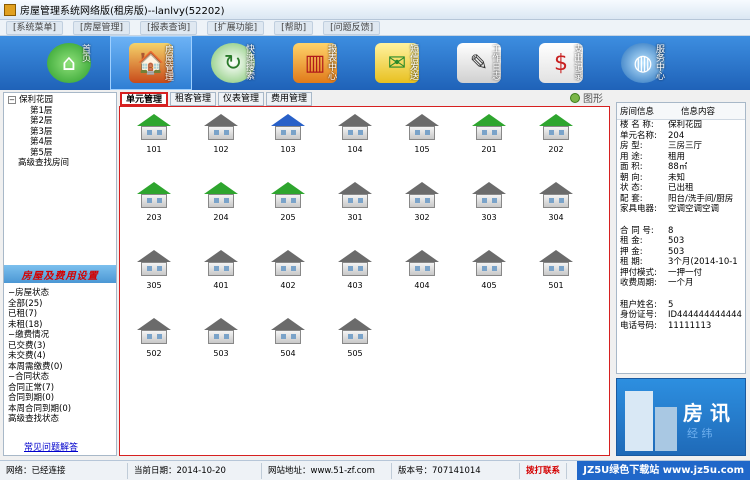  What do you see at coordinates (556, 285) in the screenshot?
I see `room-number: 501` at bounding box center [556, 285].